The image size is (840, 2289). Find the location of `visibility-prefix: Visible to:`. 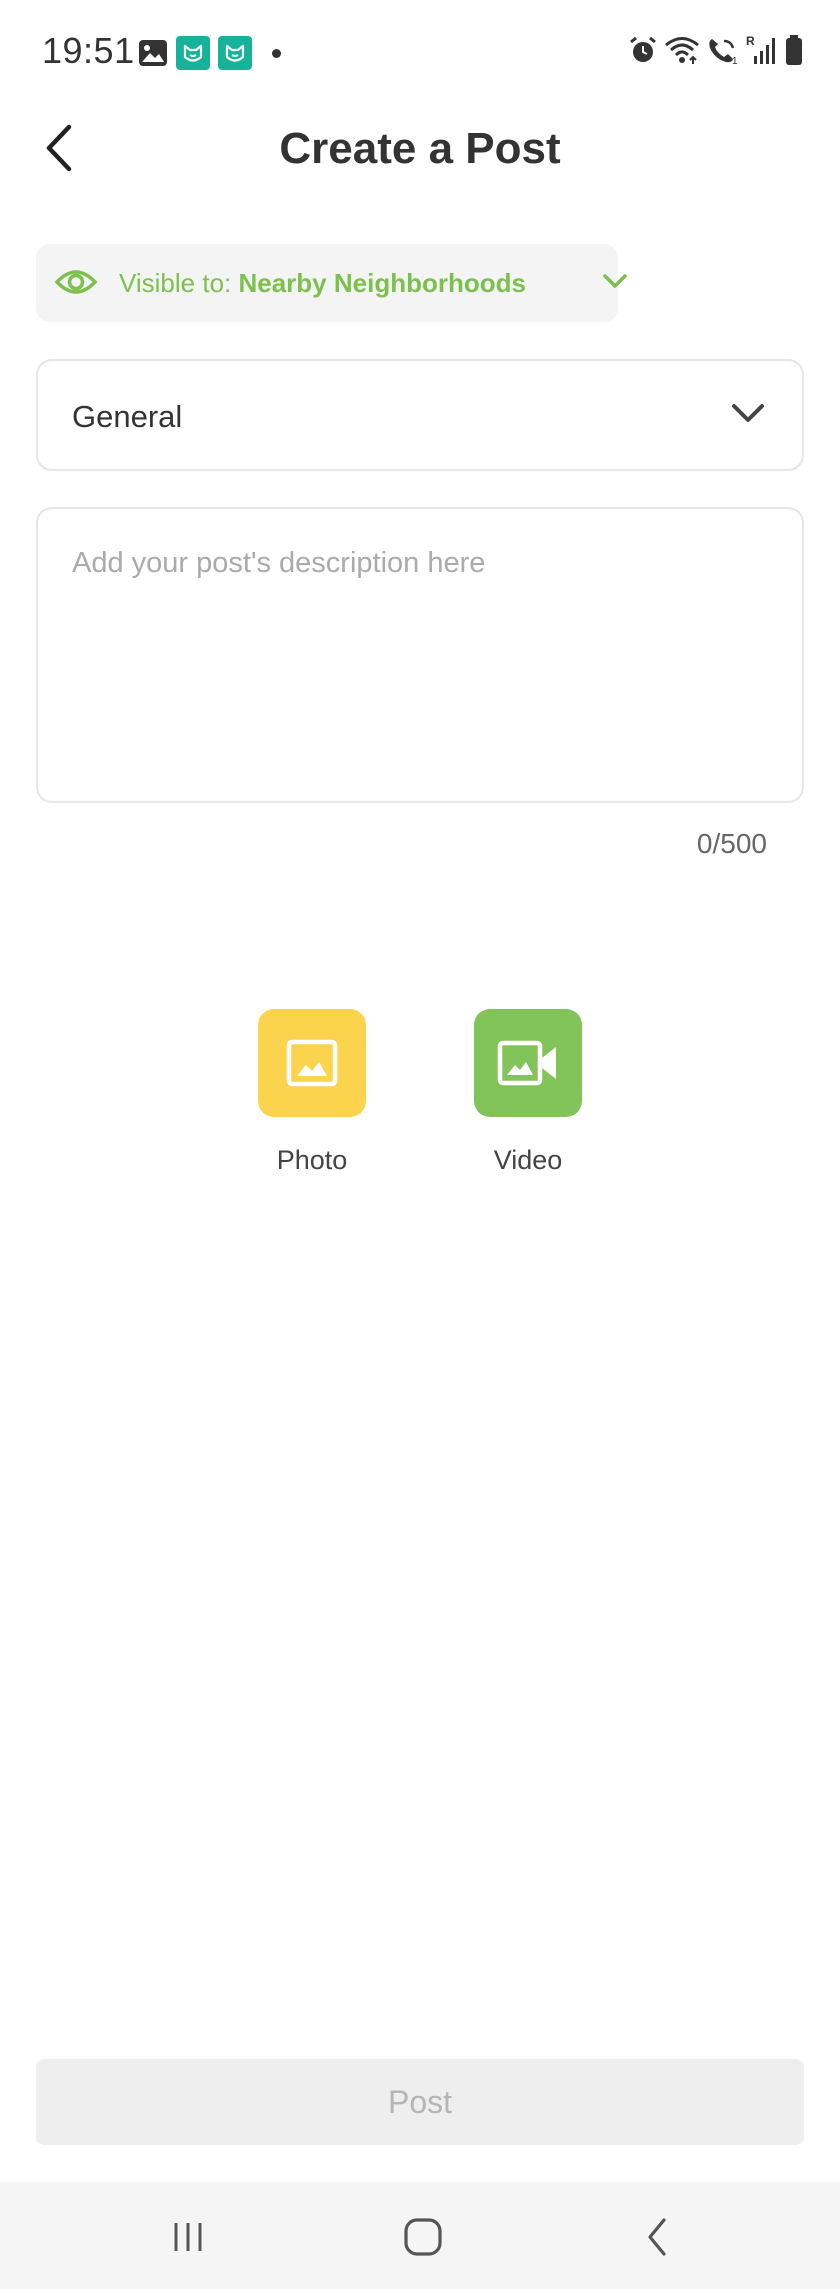

visibility-prefix: Visible to: is located at coordinates (179, 283).